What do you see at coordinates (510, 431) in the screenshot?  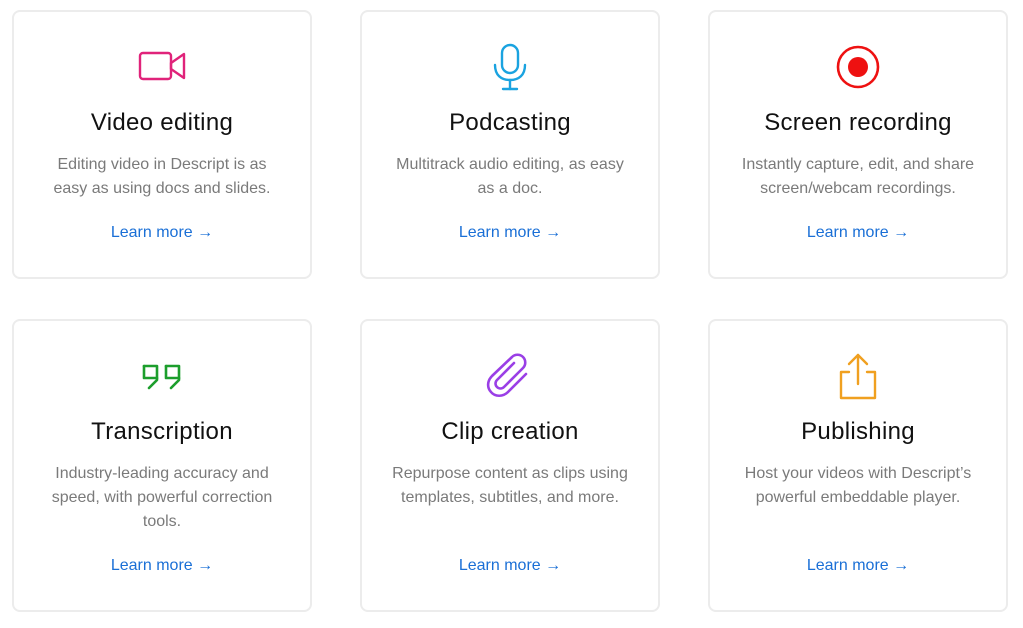 I see `card-title: Clip creation` at bounding box center [510, 431].